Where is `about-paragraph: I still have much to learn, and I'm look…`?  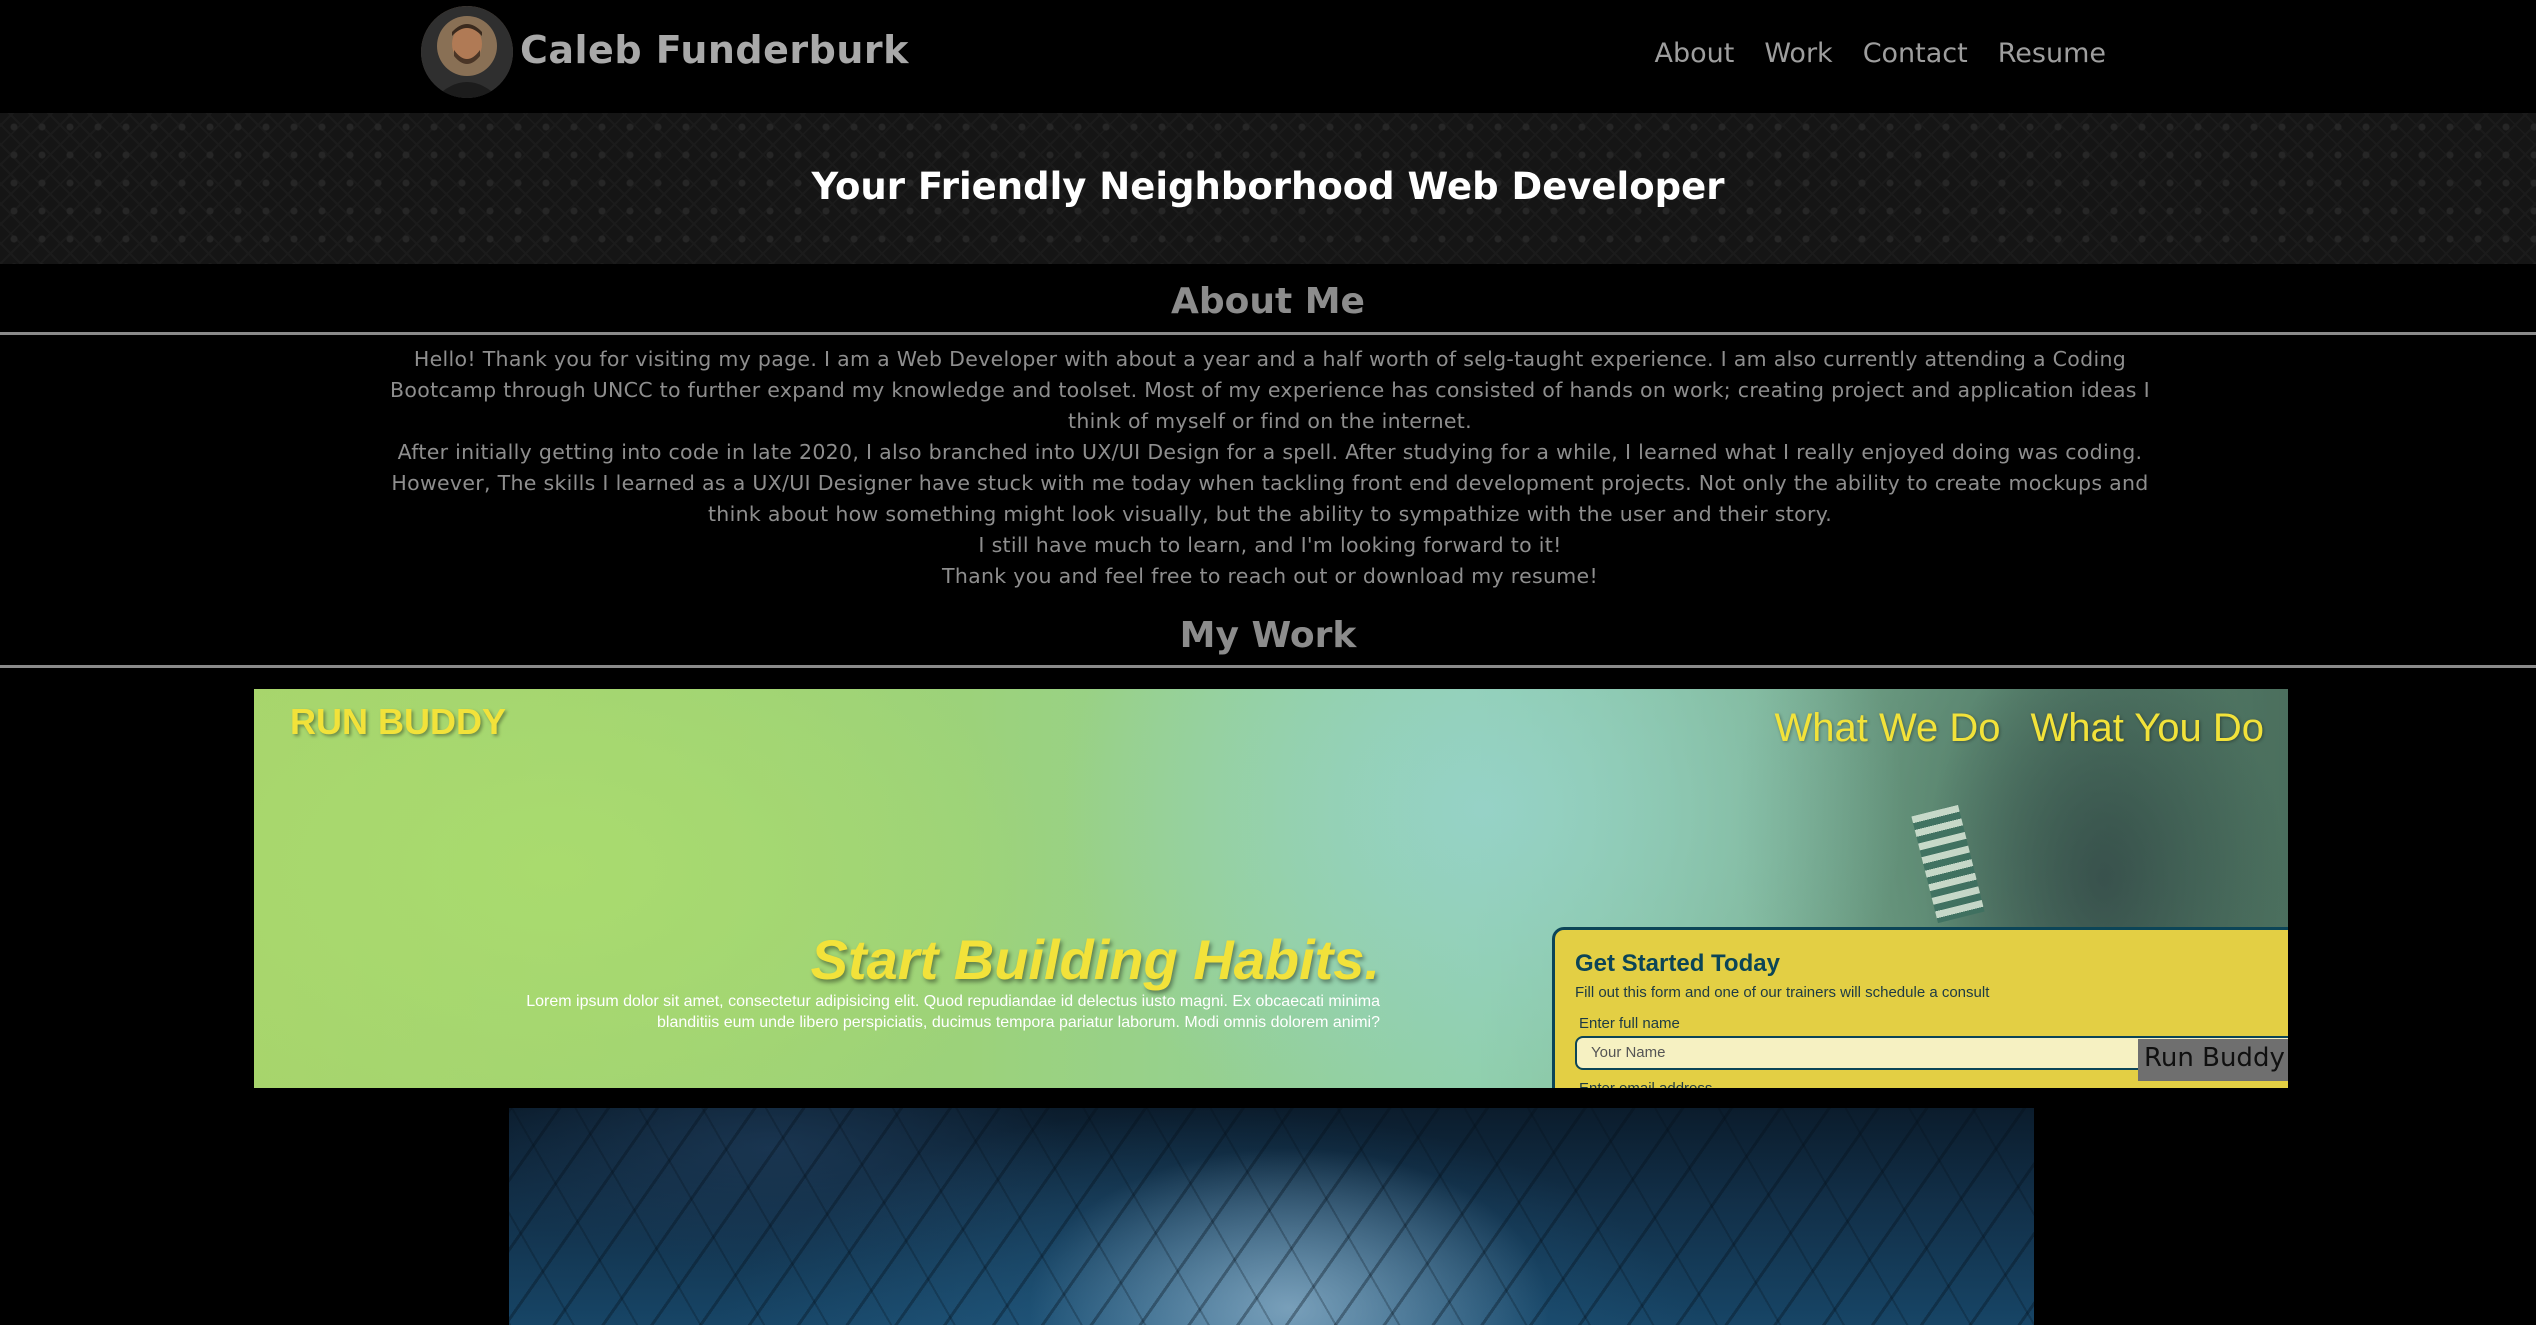
about-paragraph: I still have much to learn, and I'm look… is located at coordinates (1270, 545).